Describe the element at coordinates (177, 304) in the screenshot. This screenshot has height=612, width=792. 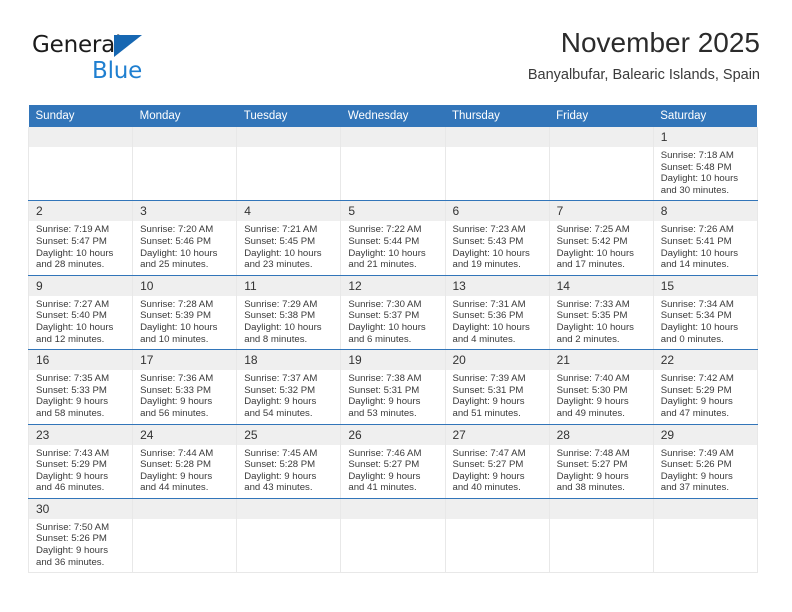
I see `sunrise-time: Sunrise: 7:28 AM` at that location.